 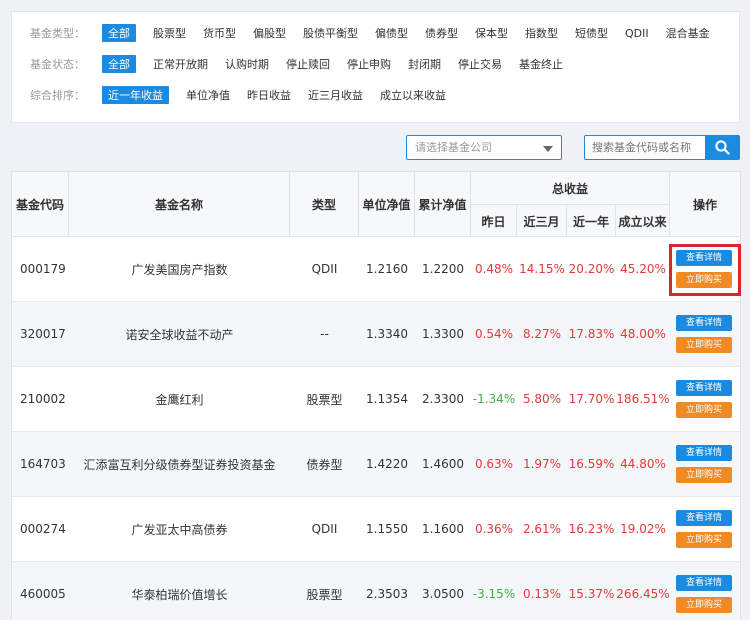 What do you see at coordinates (494, 220) in the screenshot?
I see `header-yesterday: 昨日` at bounding box center [494, 220].